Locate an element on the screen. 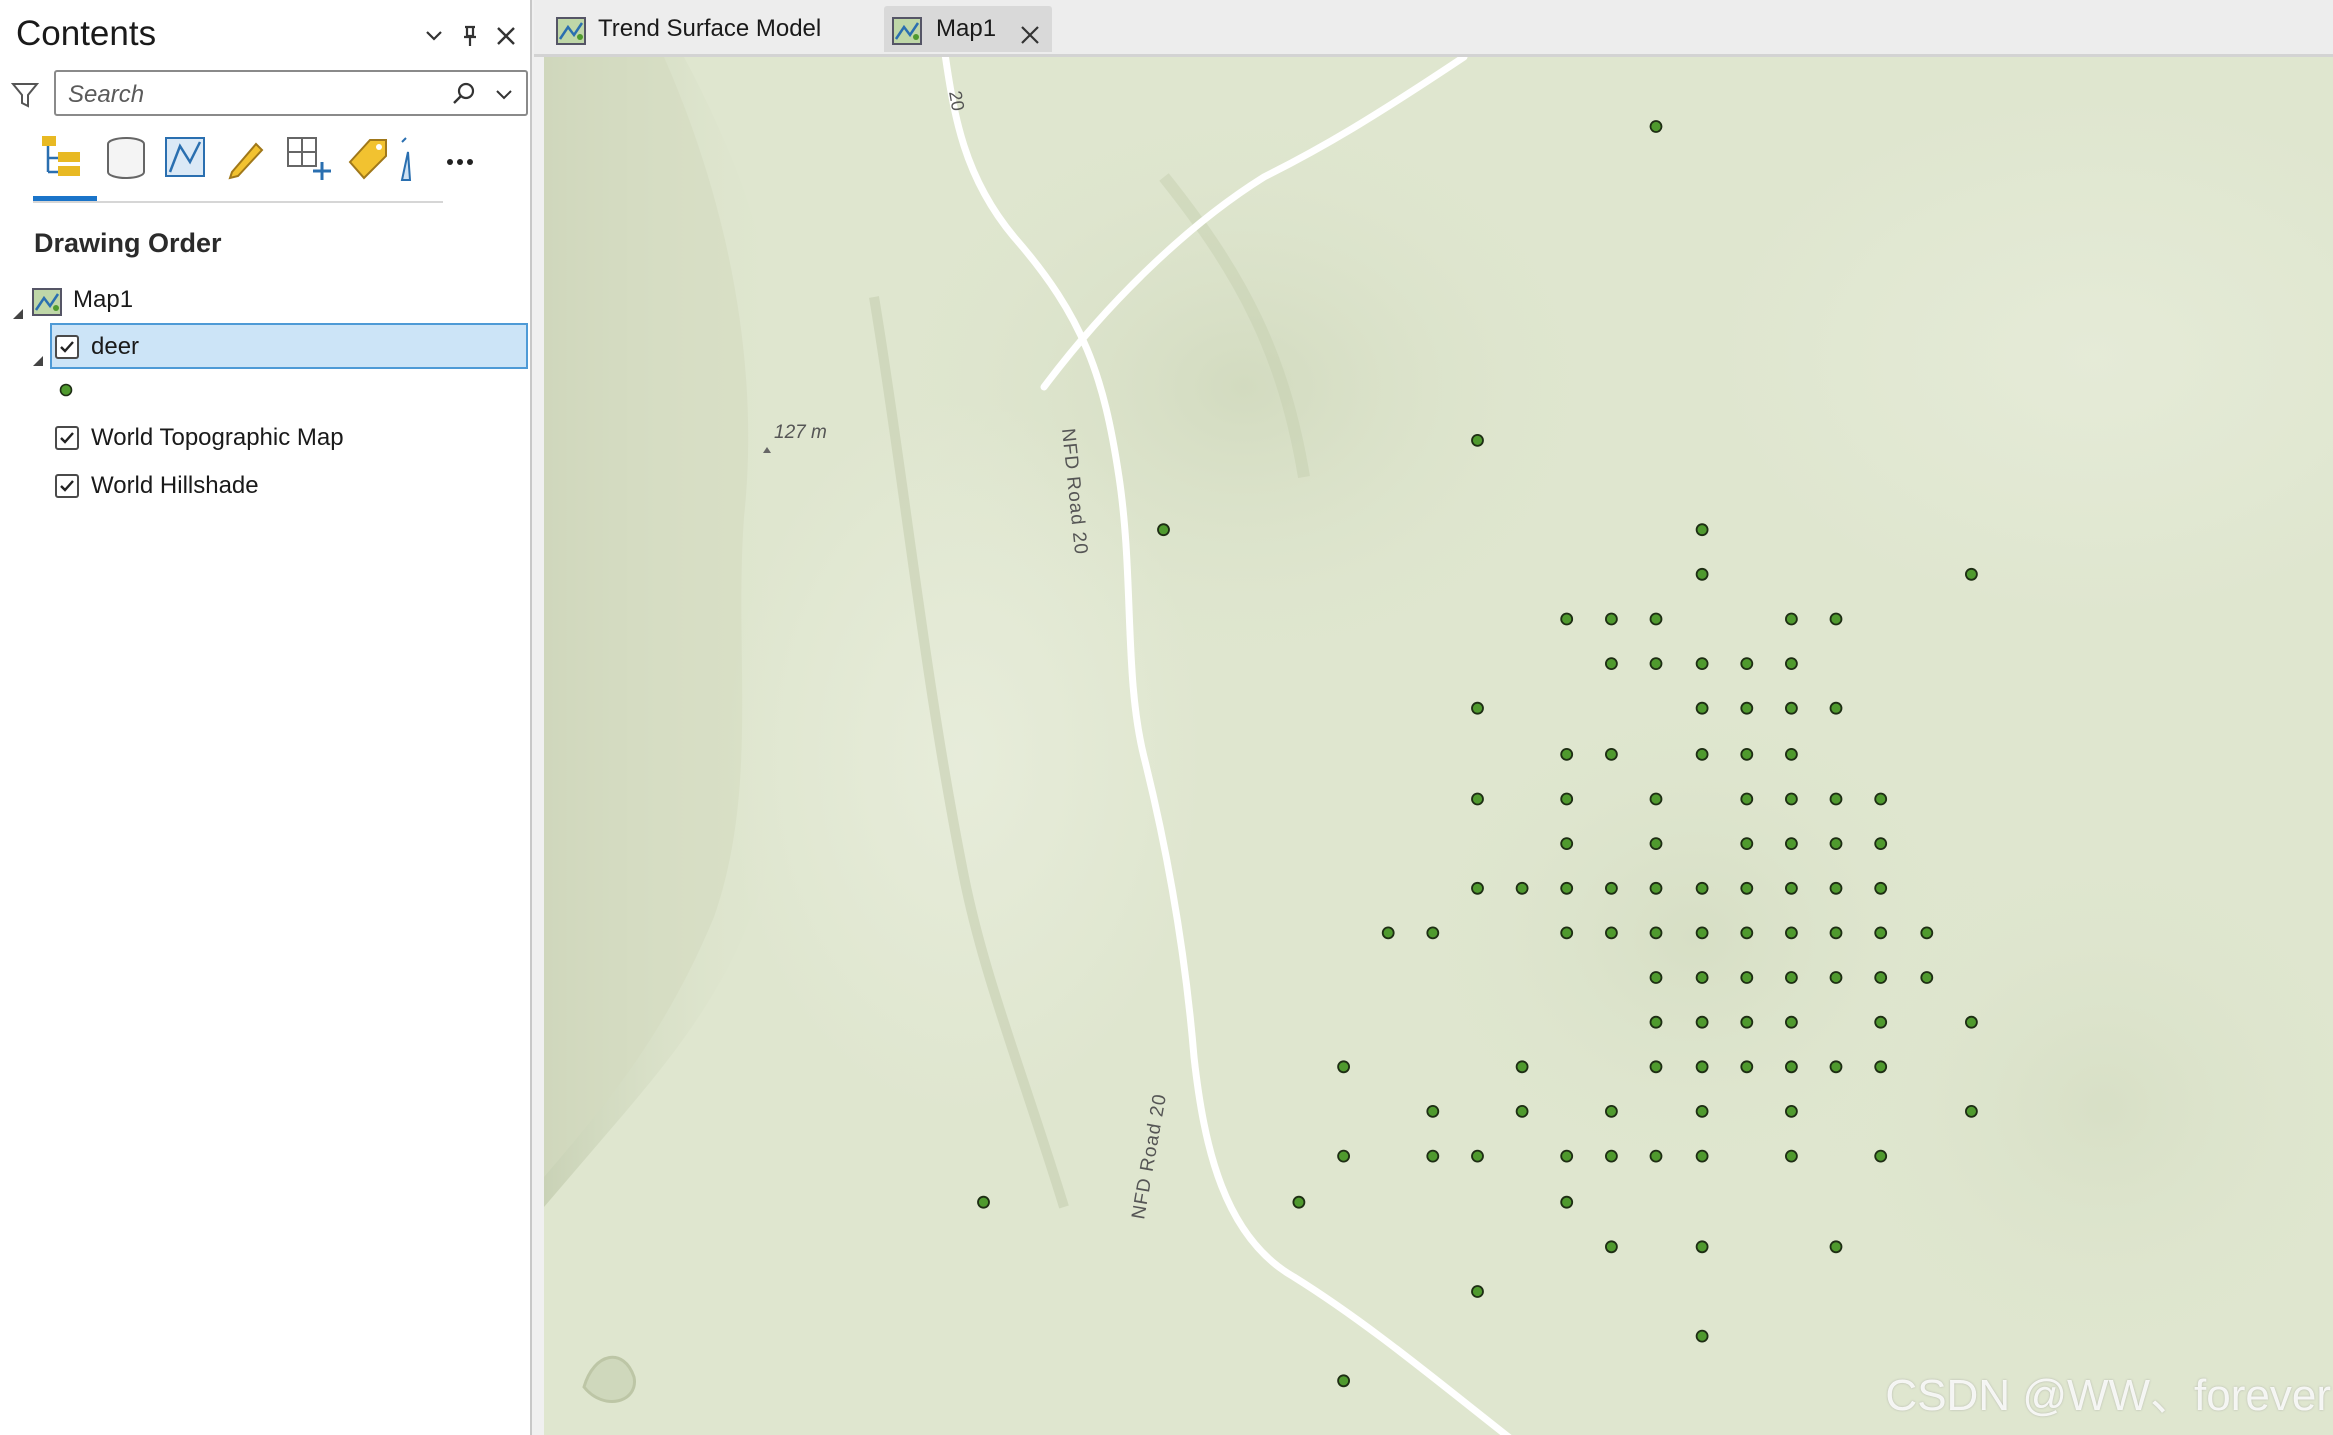 The height and width of the screenshot is (1435, 2333). chevron-down-icon is located at coordinates (434, 36).